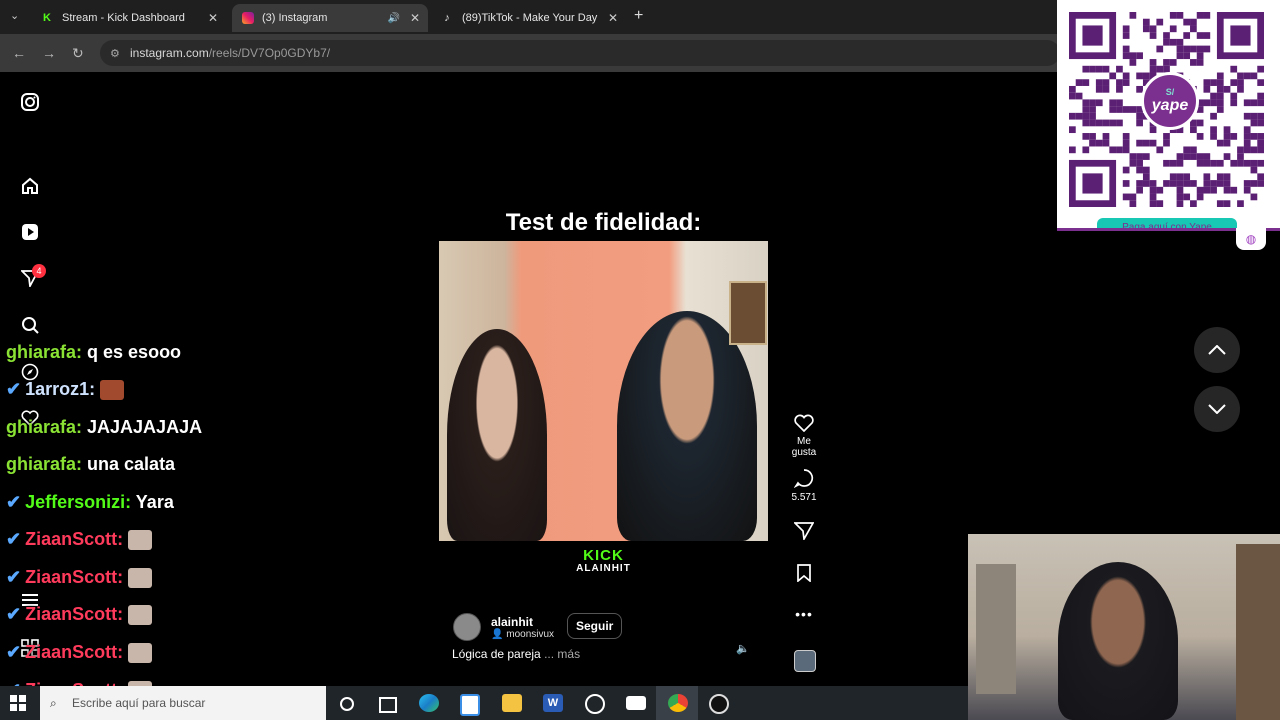 The width and height of the screenshot is (1280, 720). Describe the element at coordinates (47, 18) in the screenshot. I see `kick-icon: K` at that location.